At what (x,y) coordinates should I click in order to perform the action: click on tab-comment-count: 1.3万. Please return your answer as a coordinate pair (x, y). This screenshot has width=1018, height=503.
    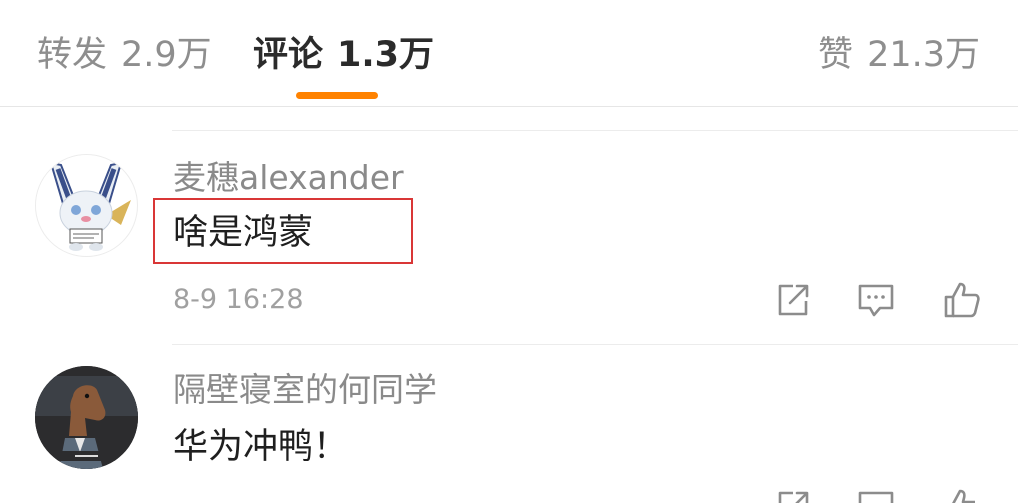
    Looking at the image, I should click on (386, 55).